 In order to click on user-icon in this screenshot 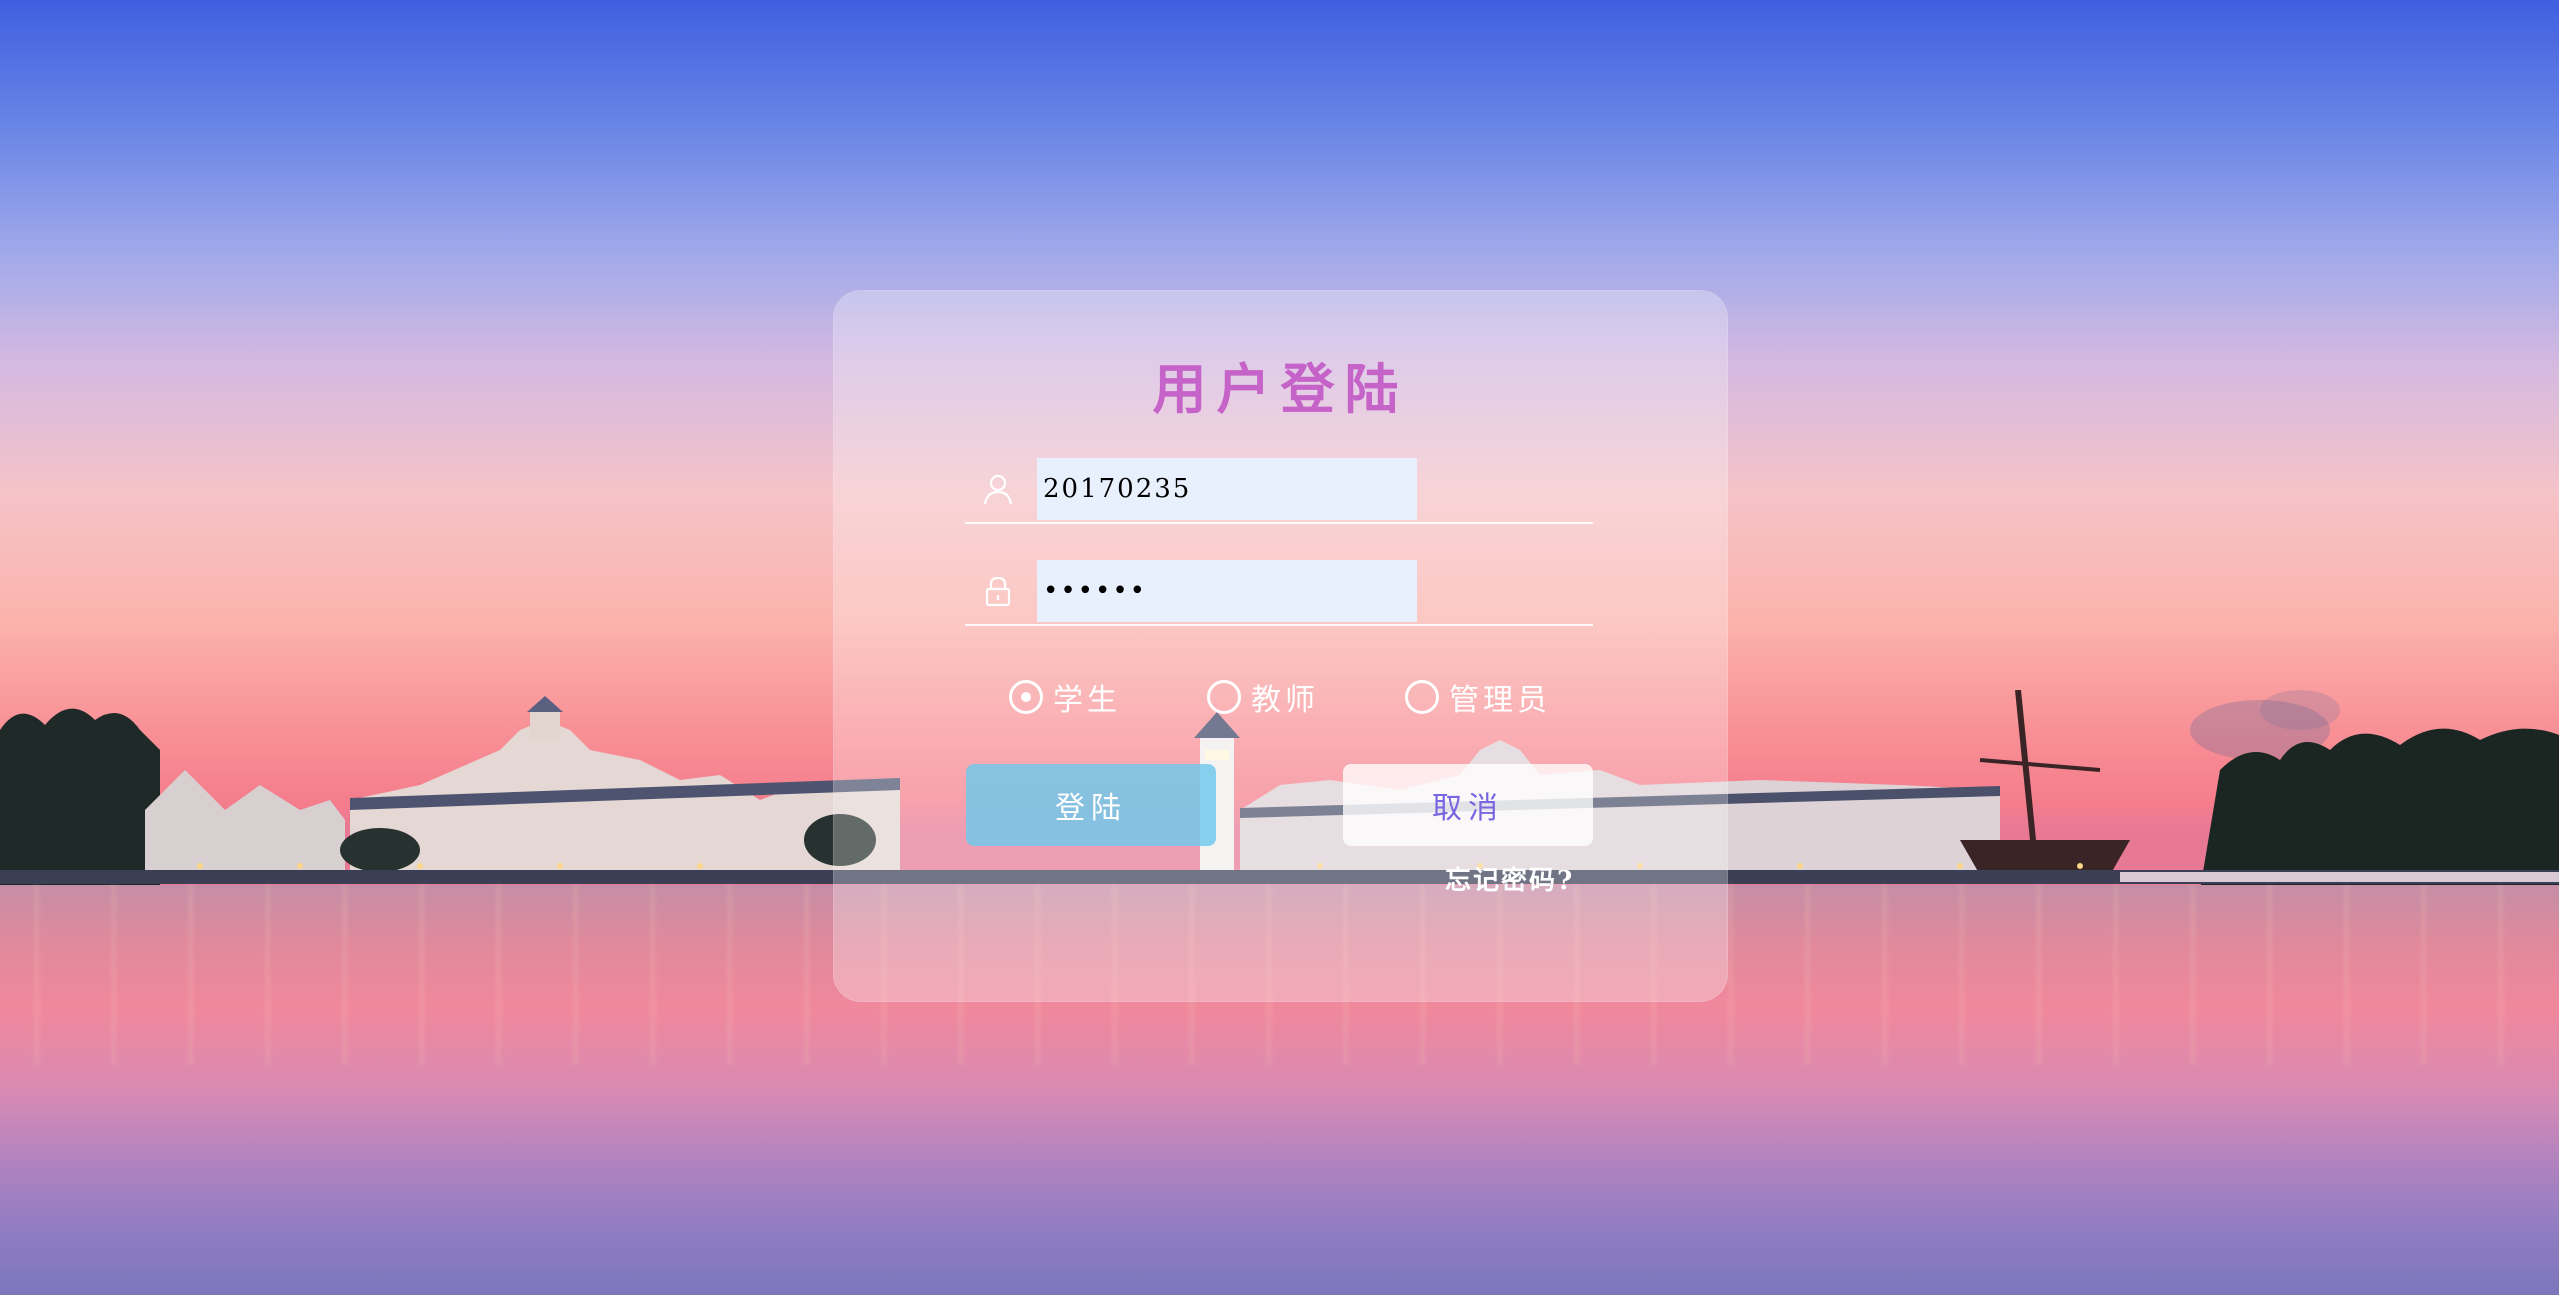, I will do `click(998, 489)`.